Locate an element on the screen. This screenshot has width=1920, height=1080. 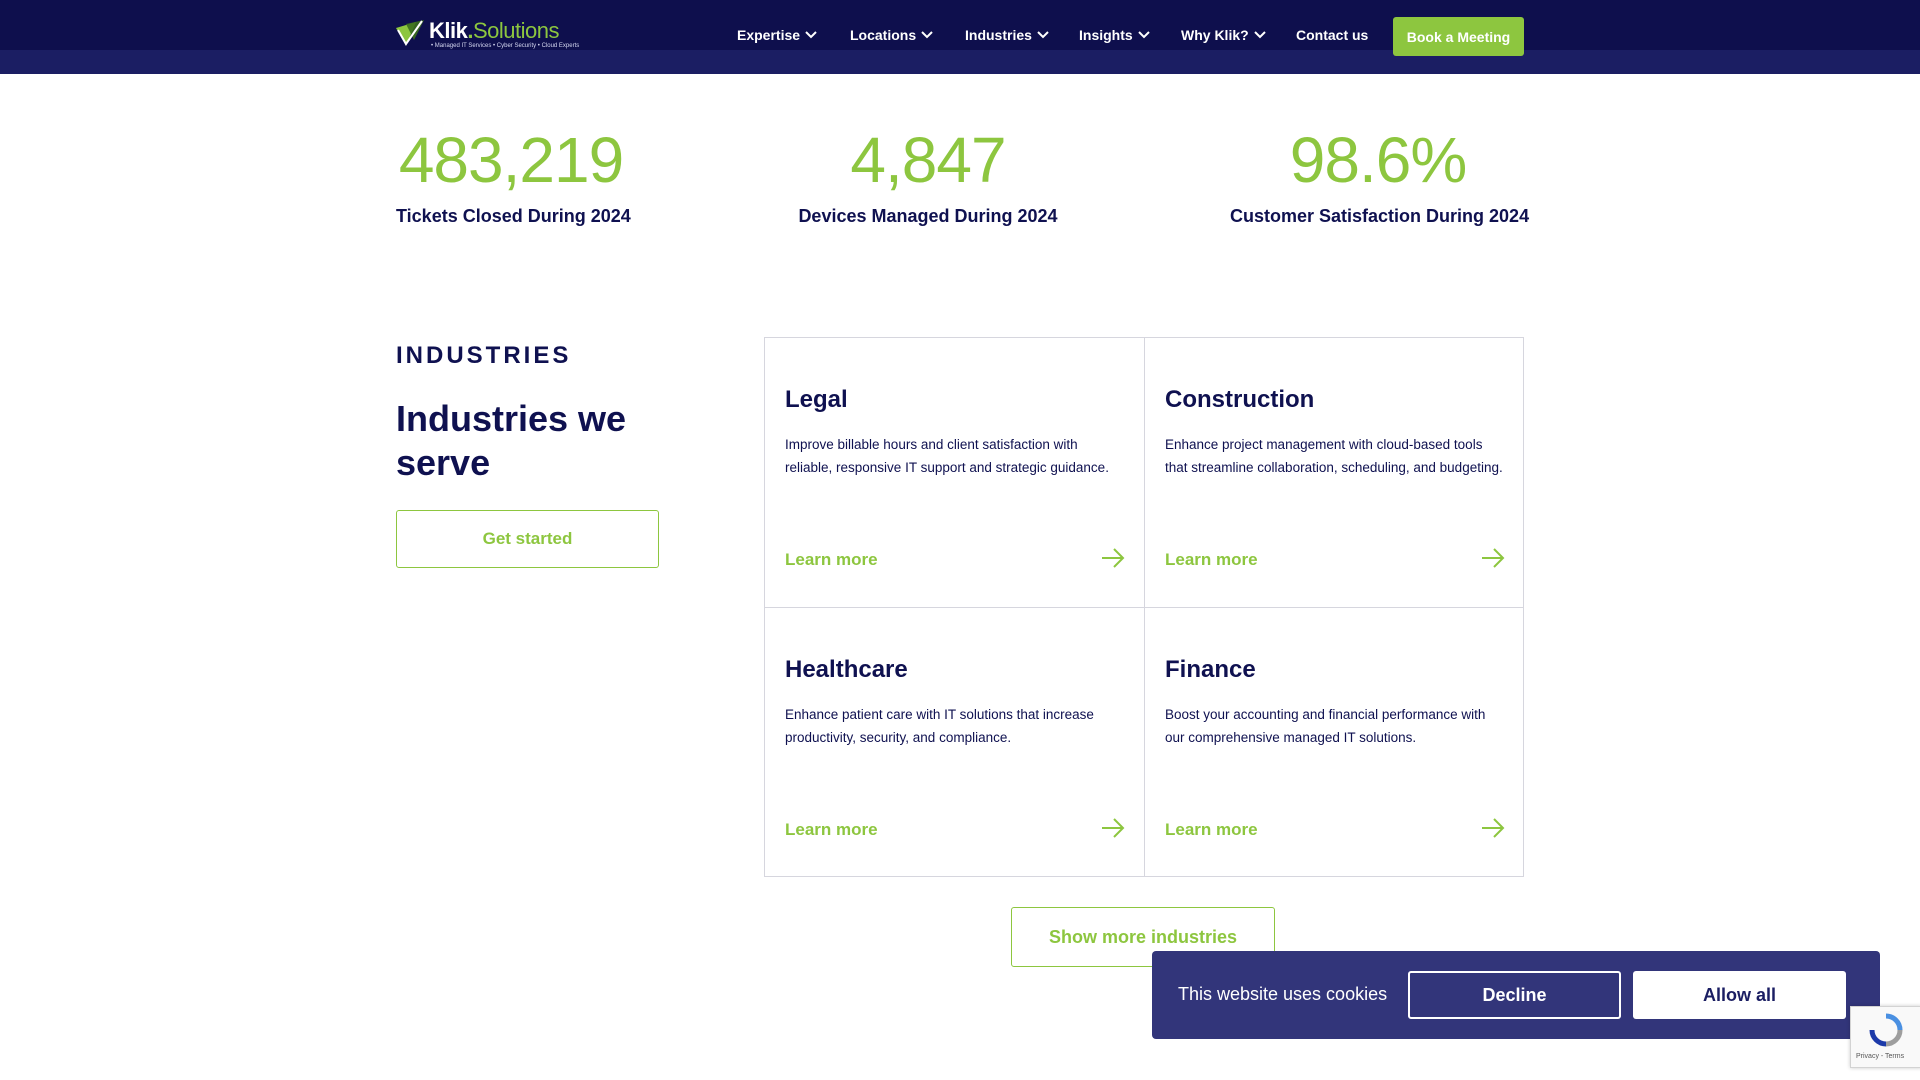
stat-satisfaction: 98.6% Customer Satisfaction During 2024 is located at coordinates (1380, 172).